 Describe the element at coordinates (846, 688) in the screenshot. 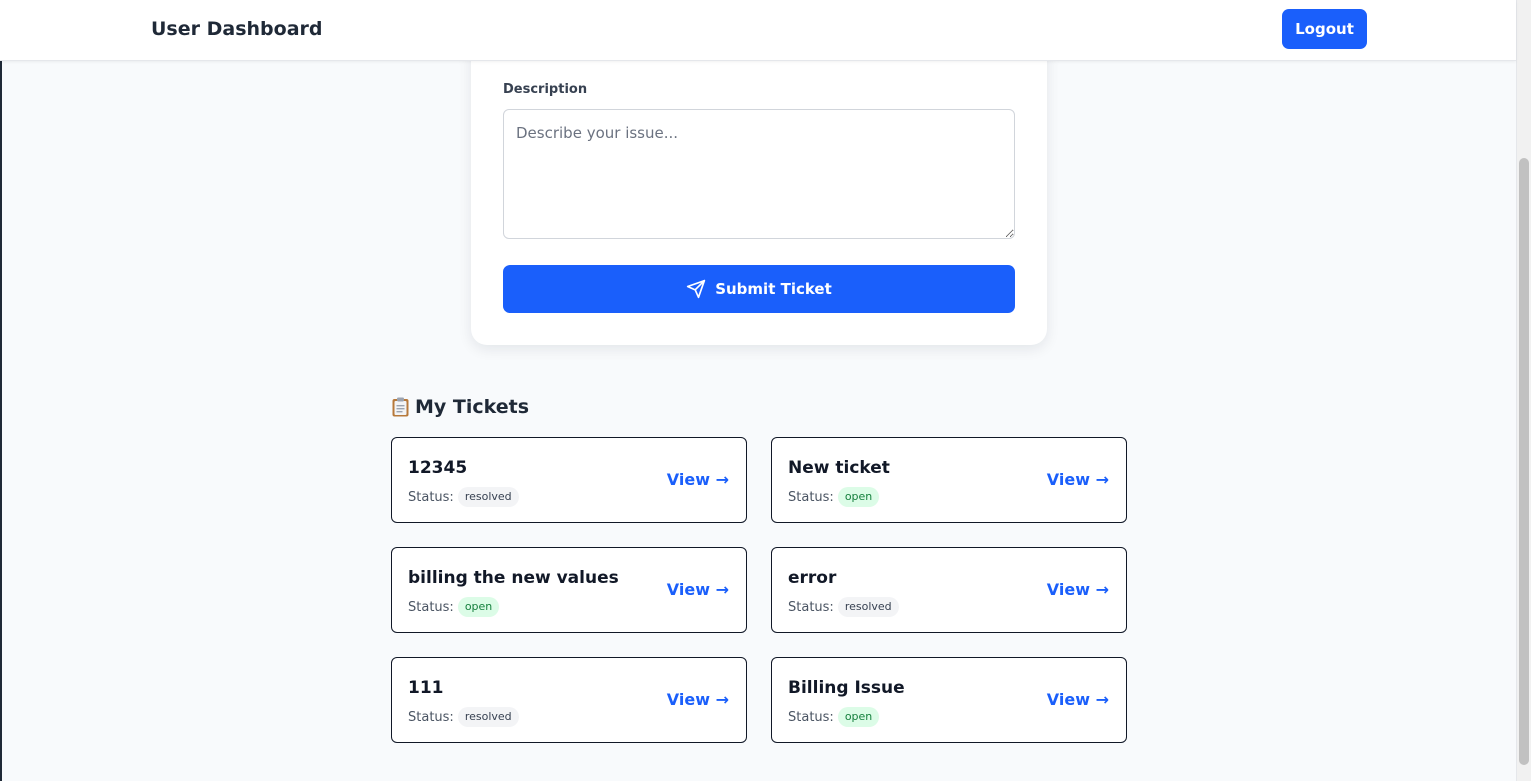

I see `ticket-title: Billing Issue` at that location.